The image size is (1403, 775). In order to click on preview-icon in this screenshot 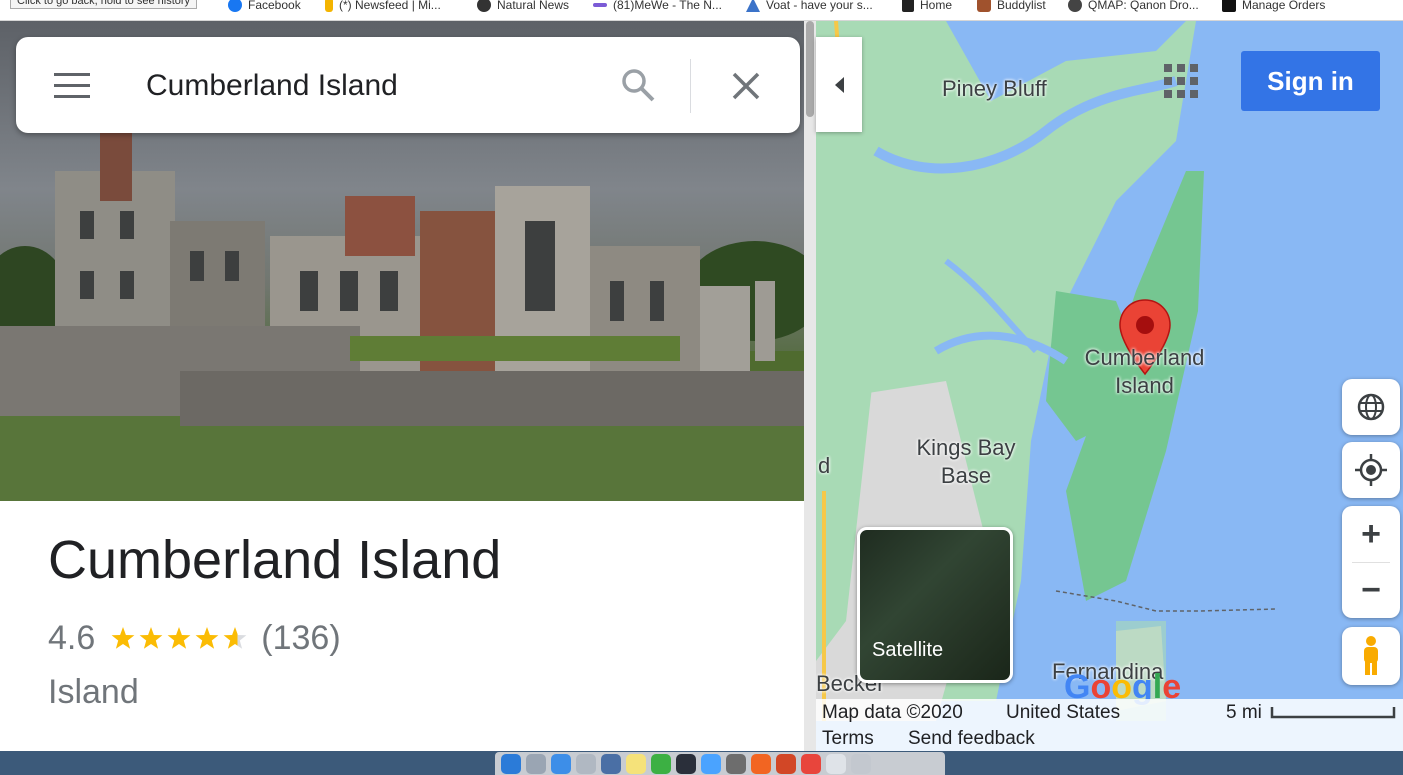, I will do `click(611, 763)`.